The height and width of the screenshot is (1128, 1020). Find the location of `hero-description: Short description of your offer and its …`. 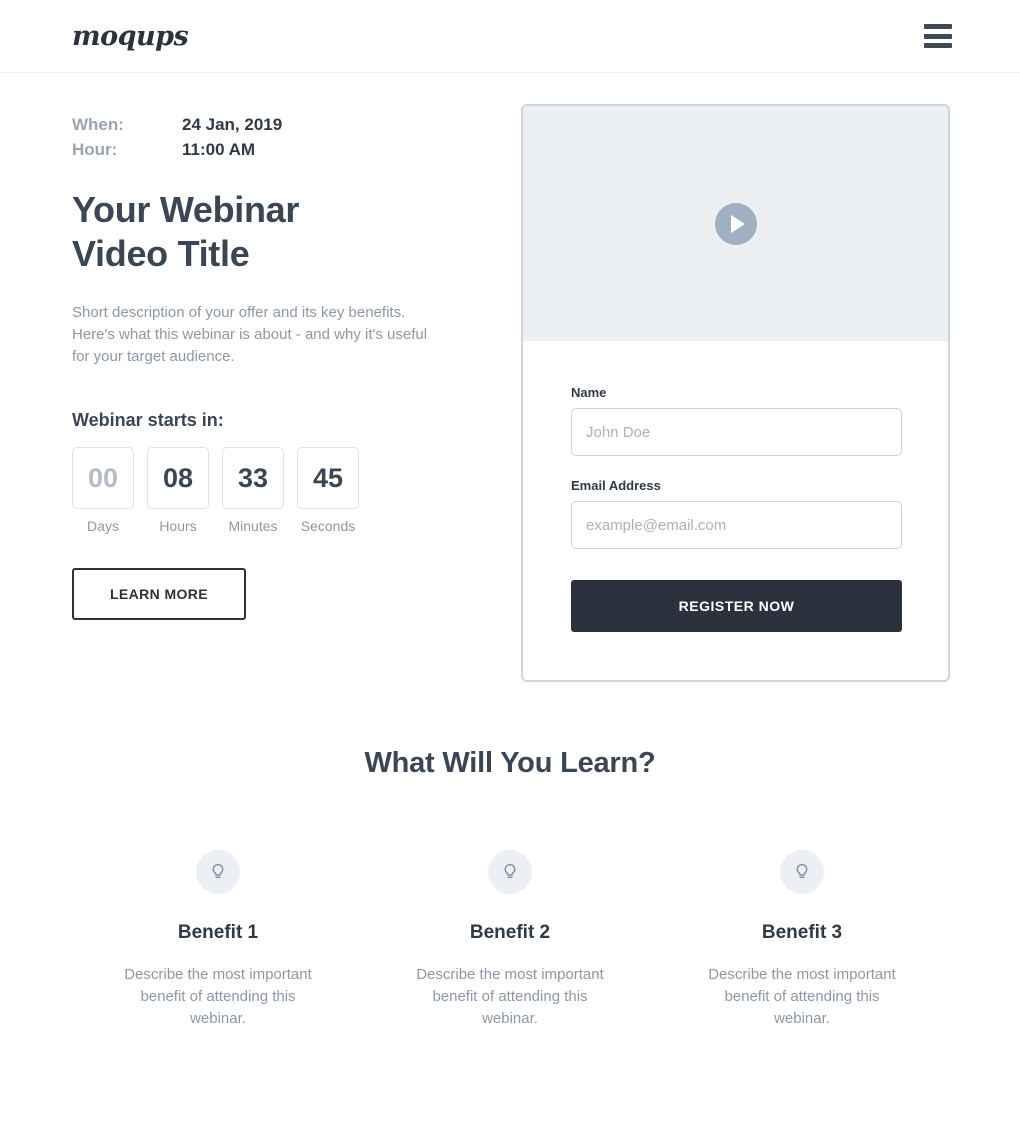

hero-description: Short description of your offer and its … is located at coordinates (250, 334).